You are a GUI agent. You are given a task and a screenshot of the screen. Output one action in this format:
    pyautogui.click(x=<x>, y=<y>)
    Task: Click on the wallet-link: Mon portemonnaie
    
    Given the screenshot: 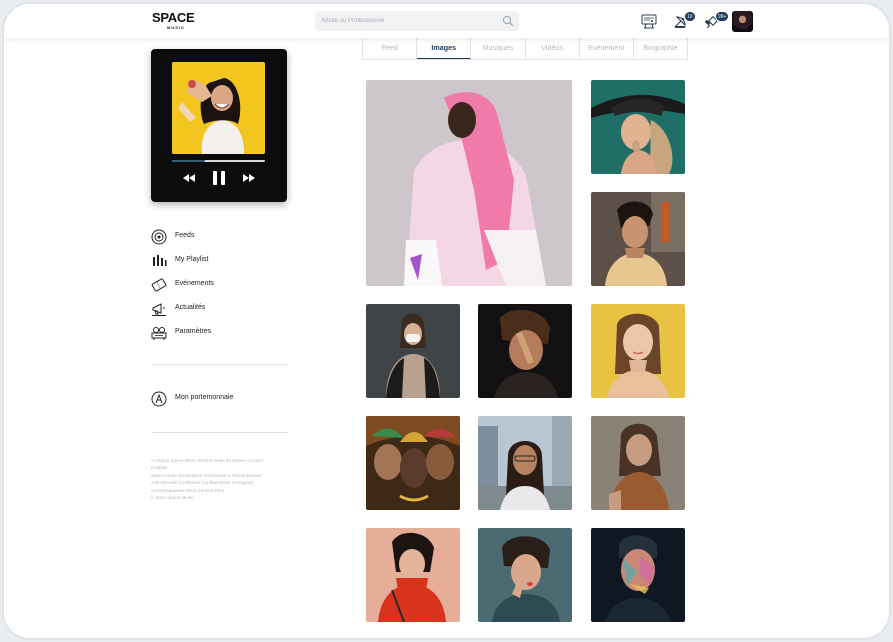 What is the action you would take?
    pyautogui.click(x=221, y=399)
    